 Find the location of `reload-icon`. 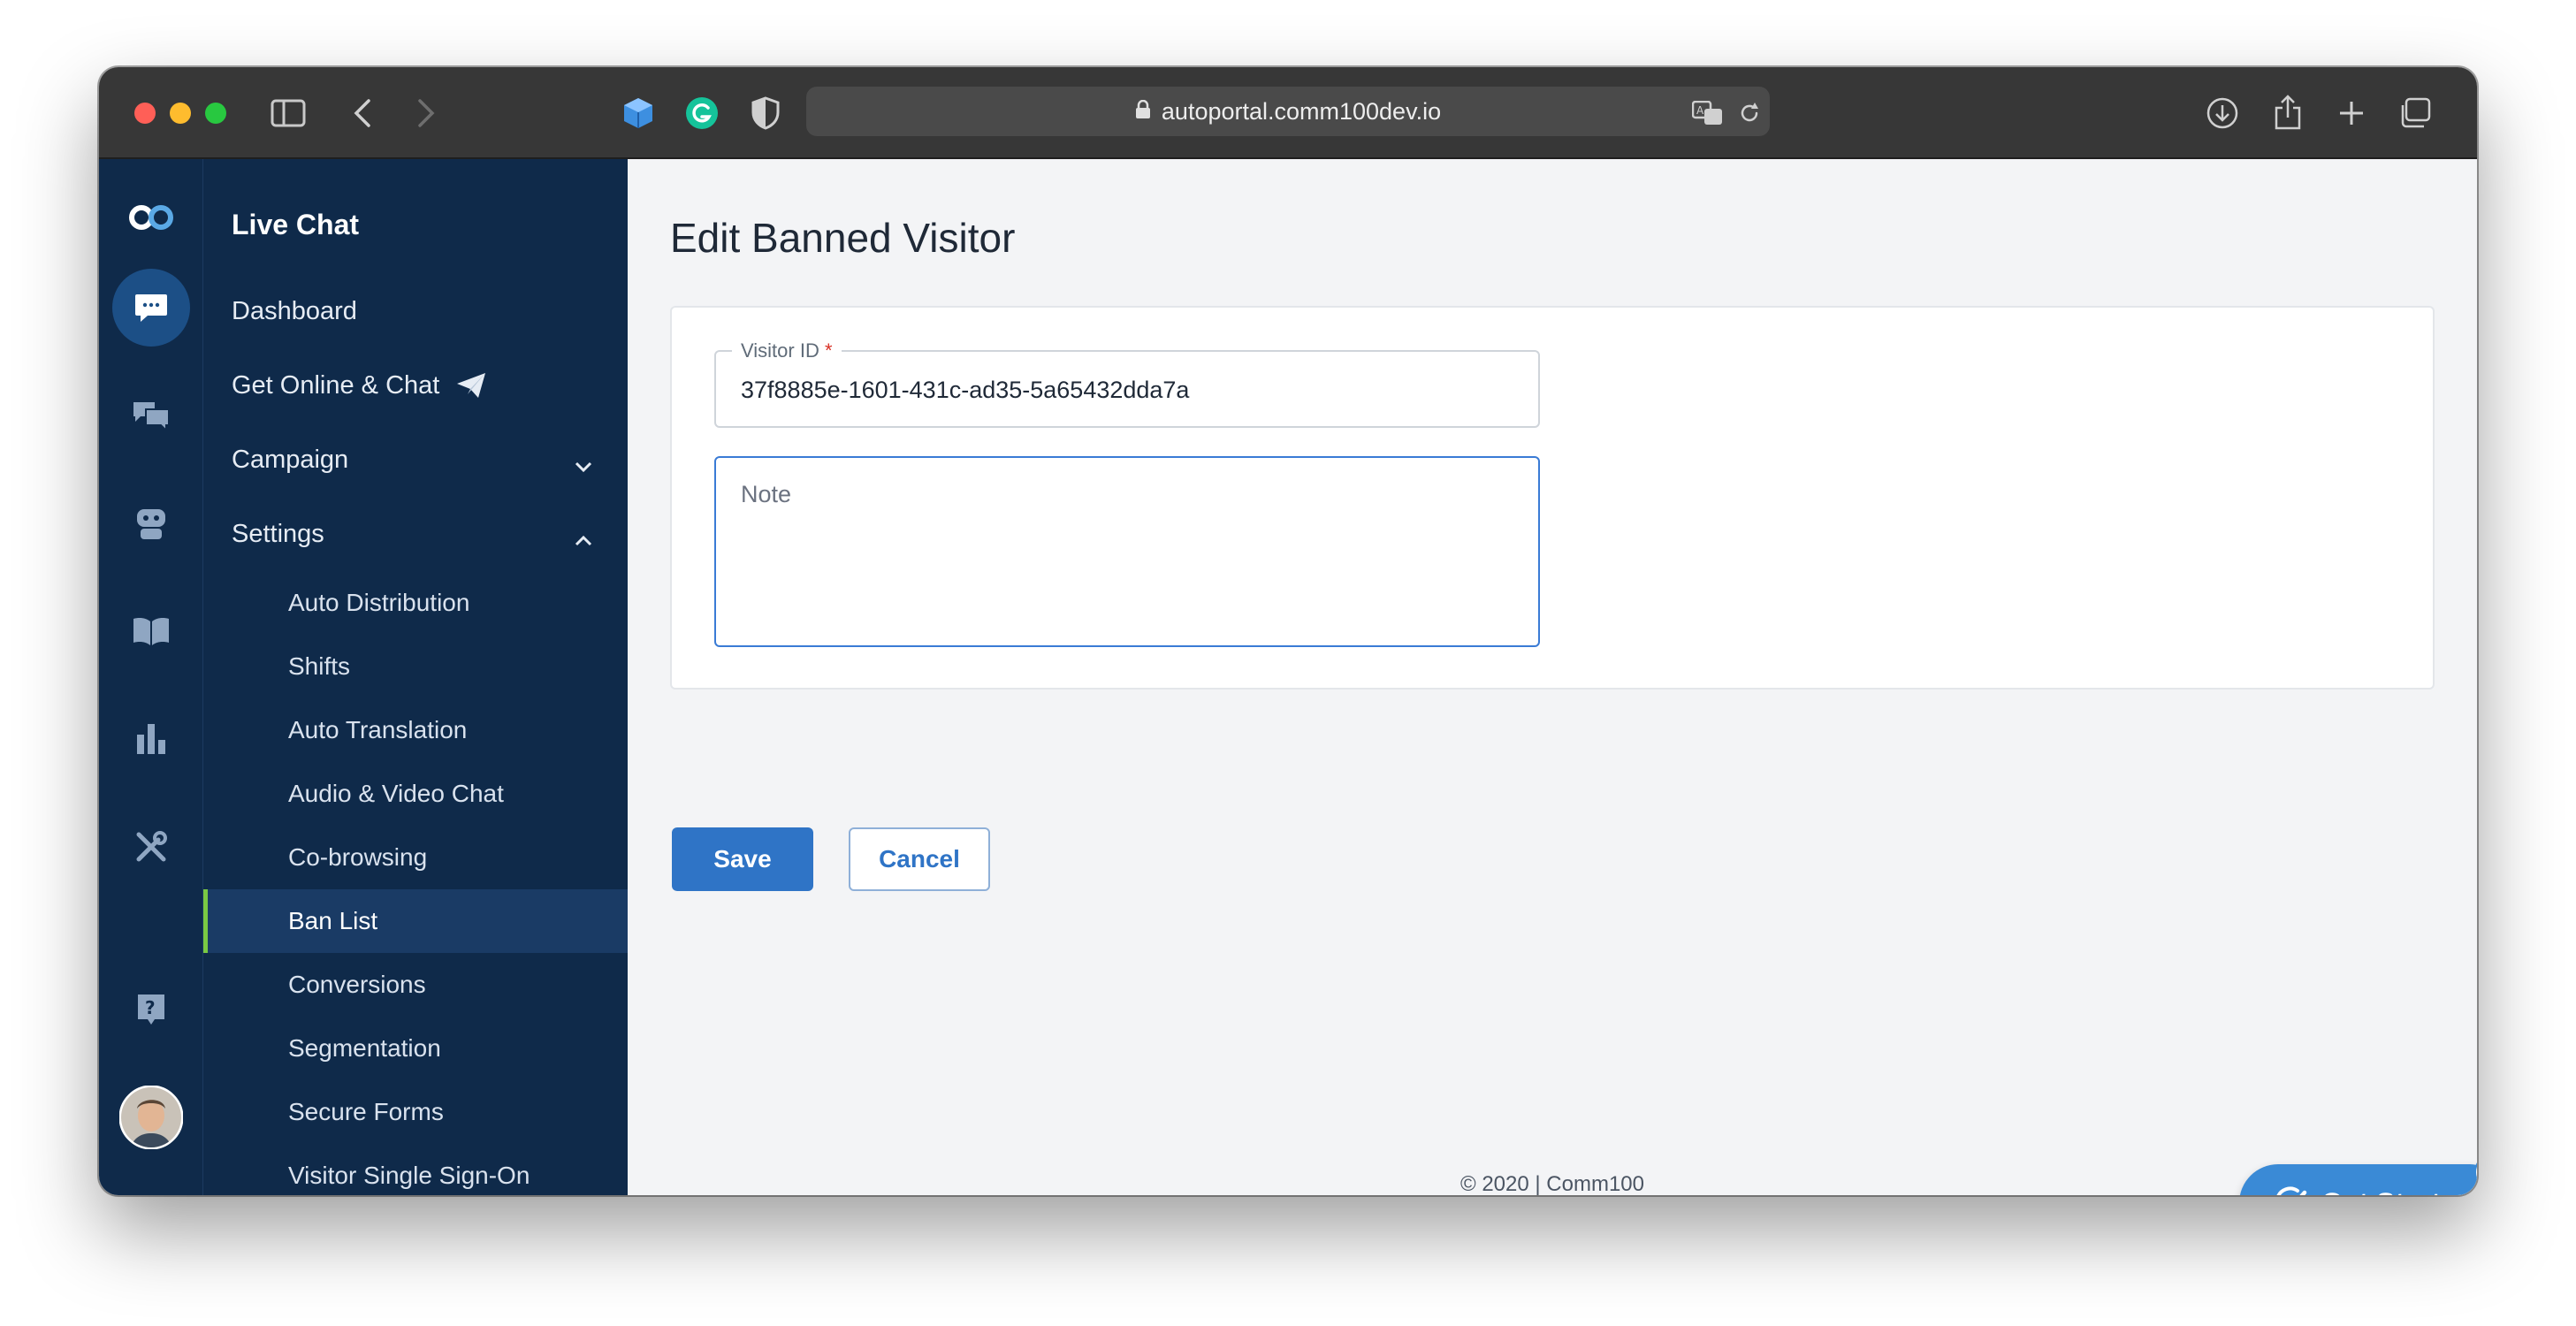

reload-icon is located at coordinates (1749, 113).